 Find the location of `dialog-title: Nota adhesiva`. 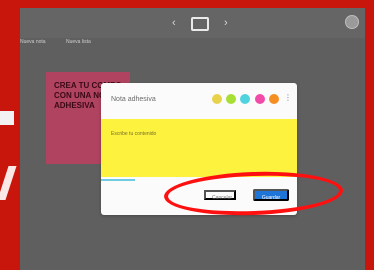

dialog-title: Nota adhesiva is located at coordinates (133, 99).